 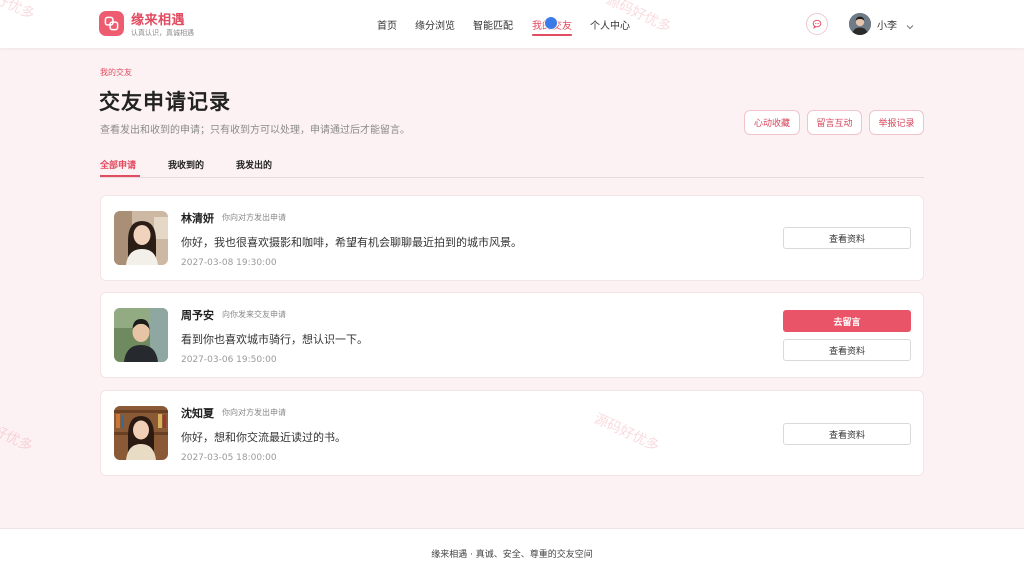 What do you see at coordinates (254, 314) in the screenshot?
I see `request-direction: 向你发来交友申请` at bounding box center [254, 314].